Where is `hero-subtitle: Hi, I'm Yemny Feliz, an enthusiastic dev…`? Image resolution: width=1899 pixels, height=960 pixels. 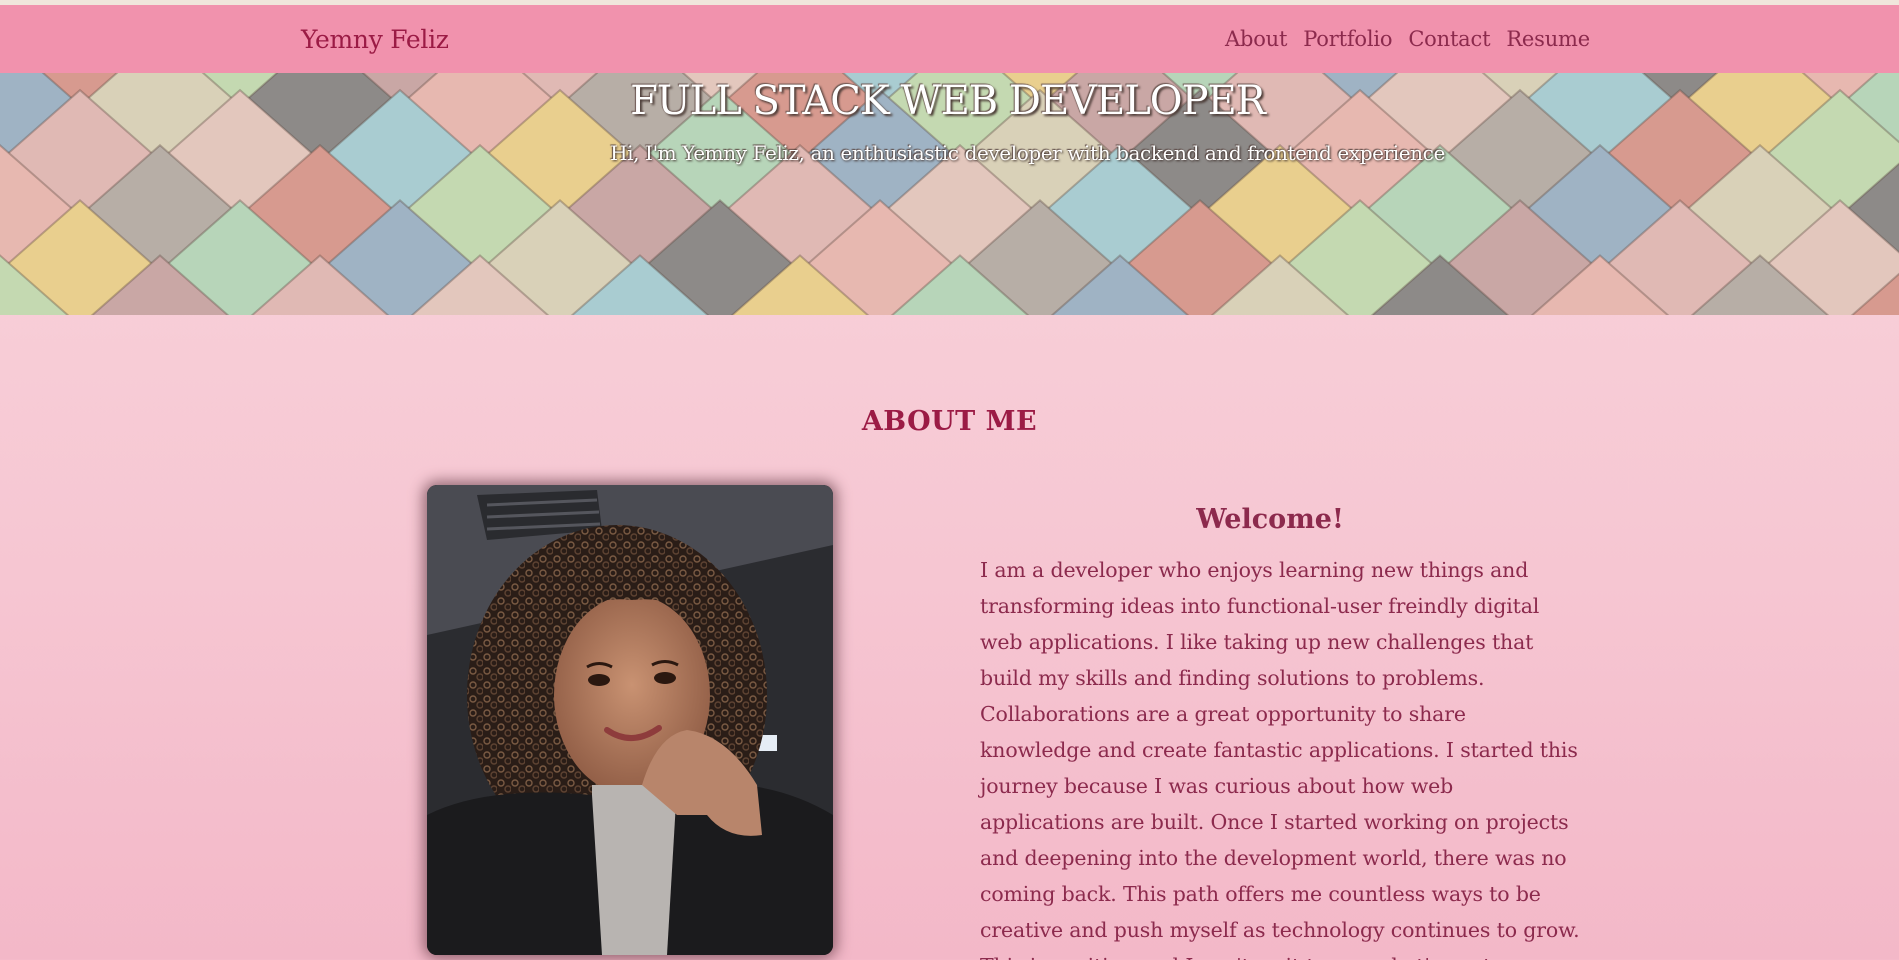 hero-subtitle: Hi, I'm Yemny Feliz, an enthusiastic dev… is located at coordinates (1027, 153).